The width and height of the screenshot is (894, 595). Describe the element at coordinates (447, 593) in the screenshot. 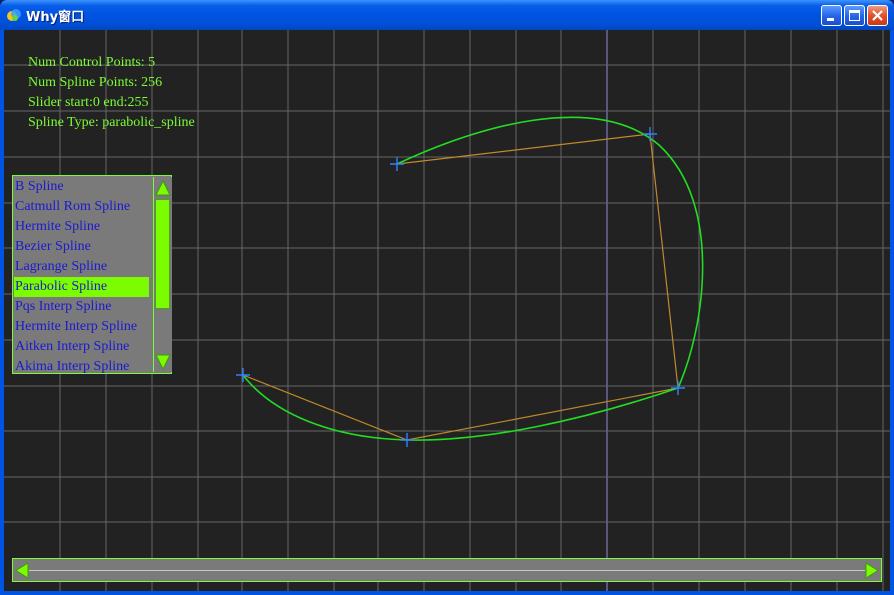

I see `window-bottom-border` at that location.